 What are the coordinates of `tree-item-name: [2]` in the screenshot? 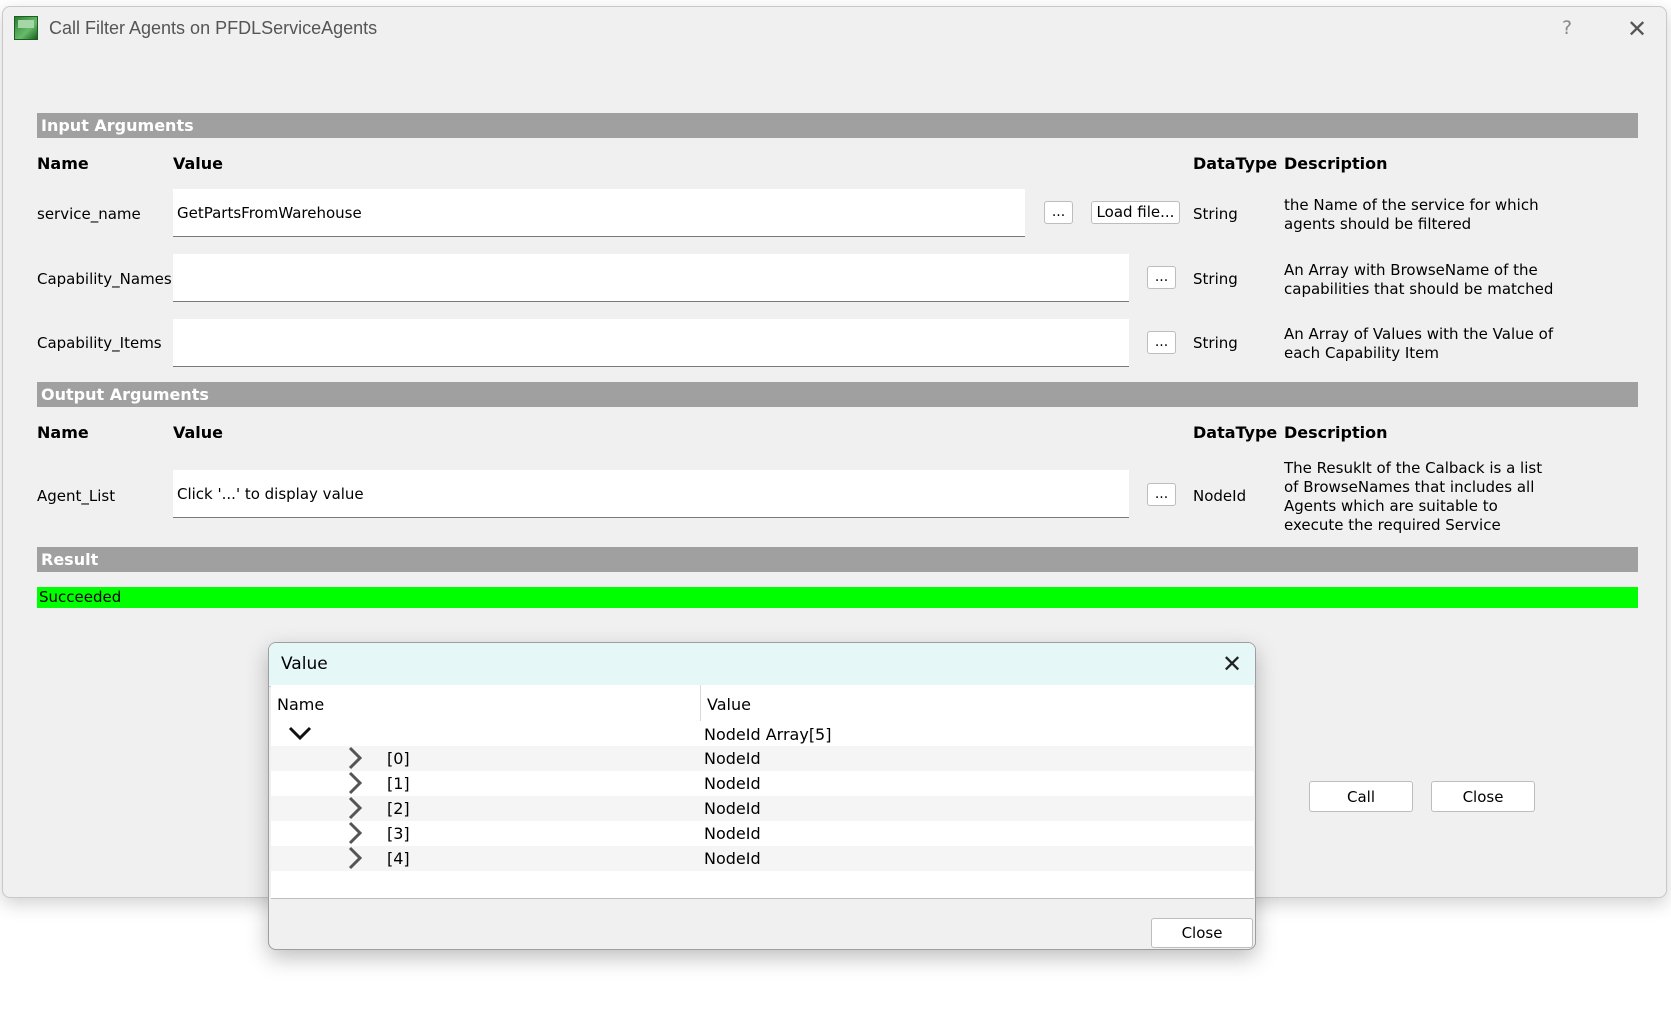 It's located at (398, 808).